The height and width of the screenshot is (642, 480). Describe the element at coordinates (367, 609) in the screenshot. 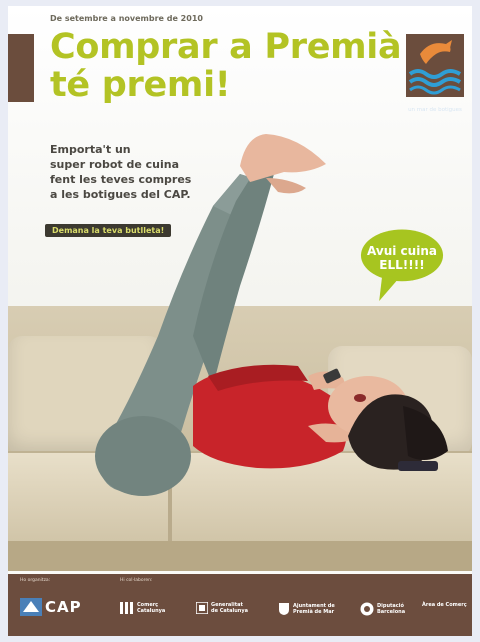

I see `diputacio-icon` at that location.